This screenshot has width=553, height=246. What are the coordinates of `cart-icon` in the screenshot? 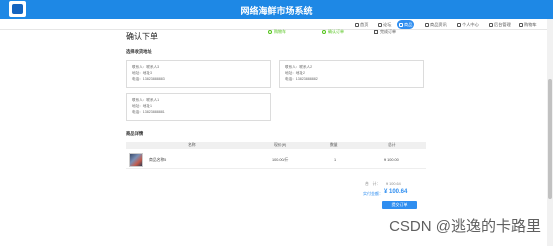 It's located at (521, 24).